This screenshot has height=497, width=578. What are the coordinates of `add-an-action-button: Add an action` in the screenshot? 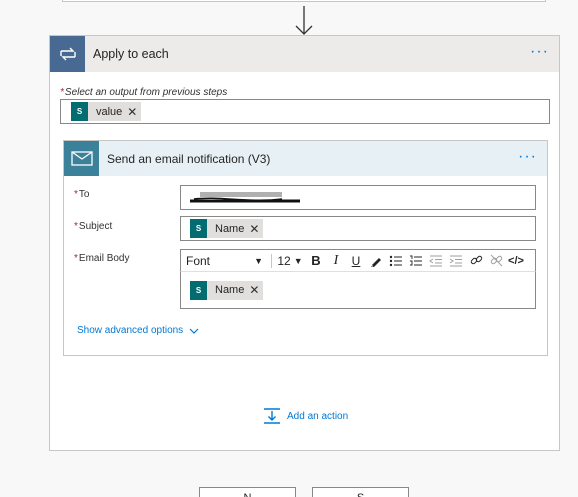 It's located at (305, 416).